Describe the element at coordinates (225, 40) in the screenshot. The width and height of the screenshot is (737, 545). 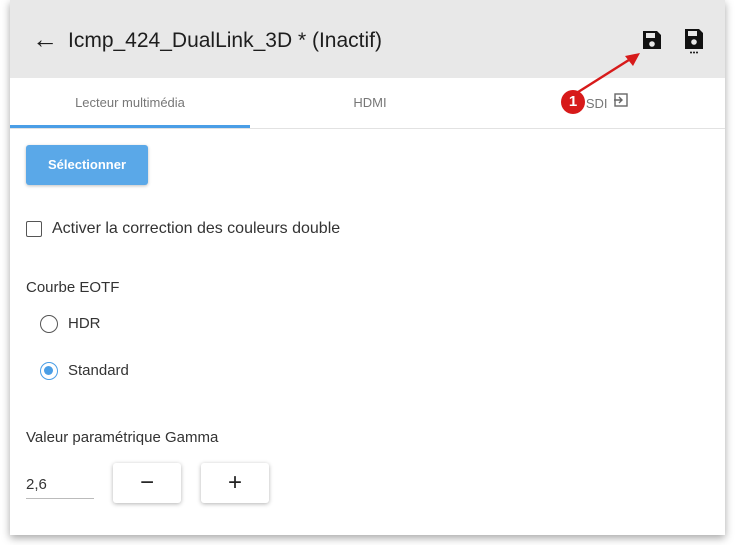
I see `page-title: Icmp_424_DualLink_3D * (Inactif)` at that location.